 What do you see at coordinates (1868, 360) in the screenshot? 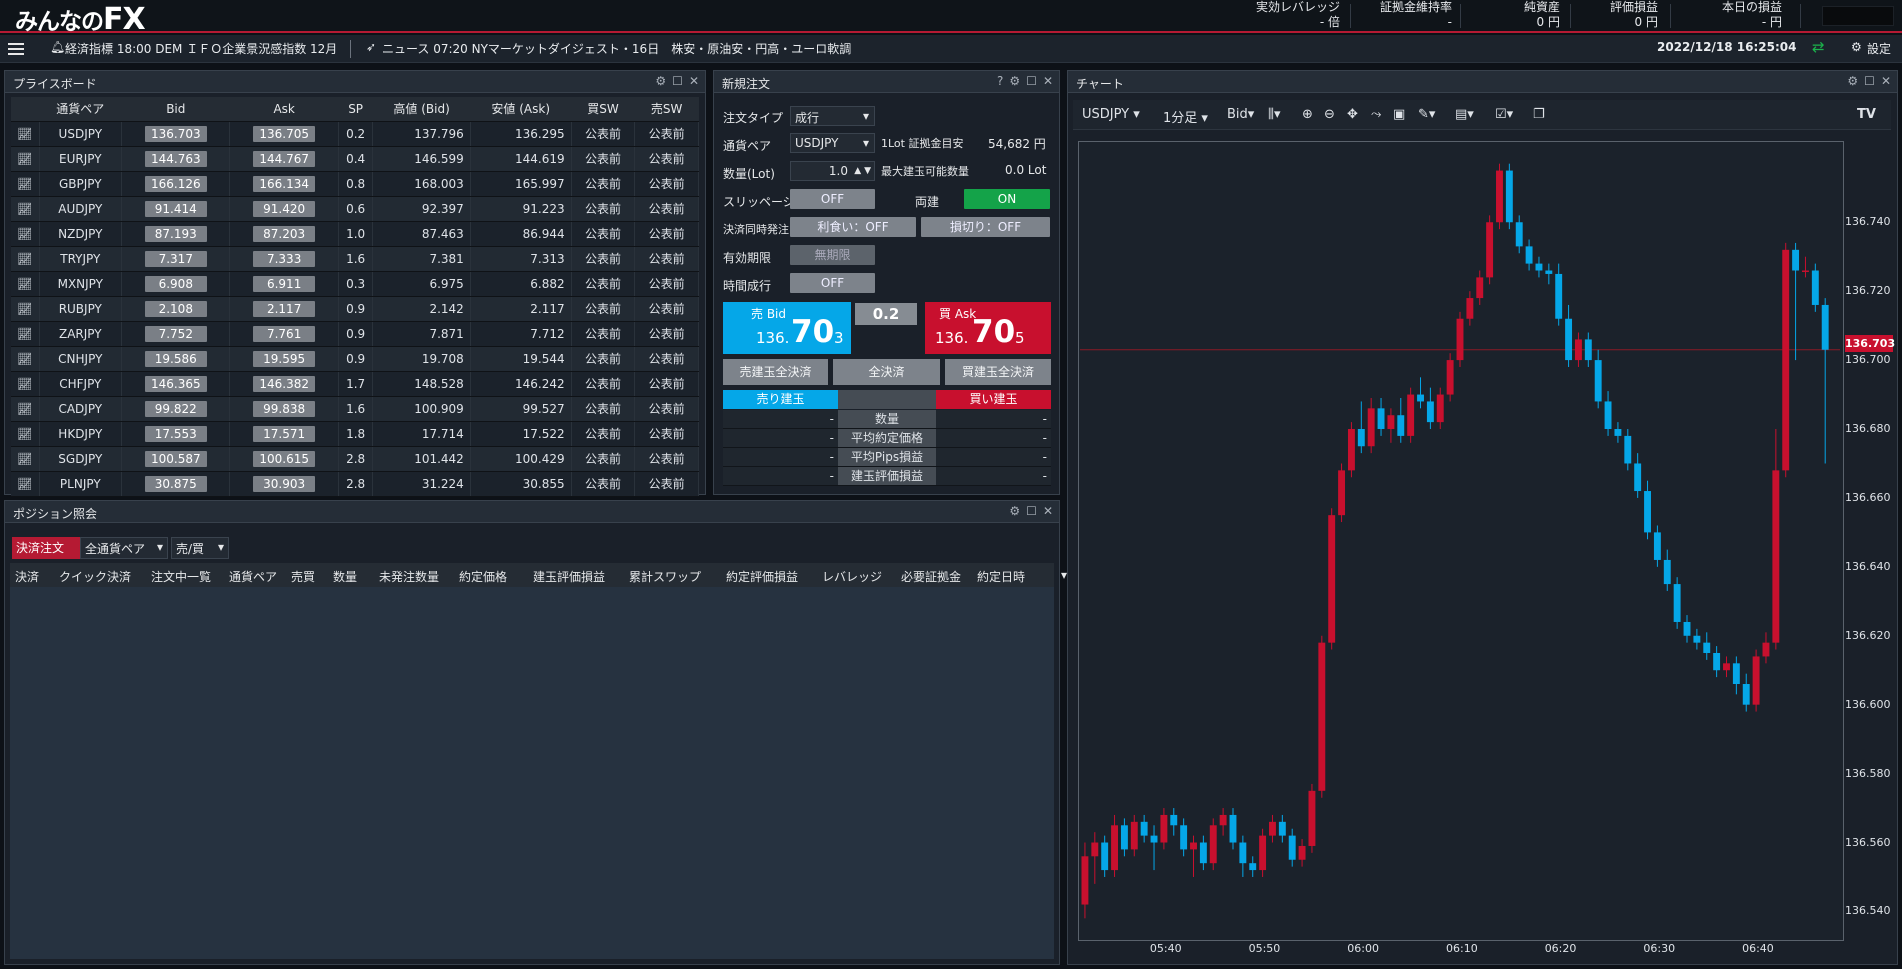
I see `y-tick-label: 136.700` at bounding box center [1868, 360].